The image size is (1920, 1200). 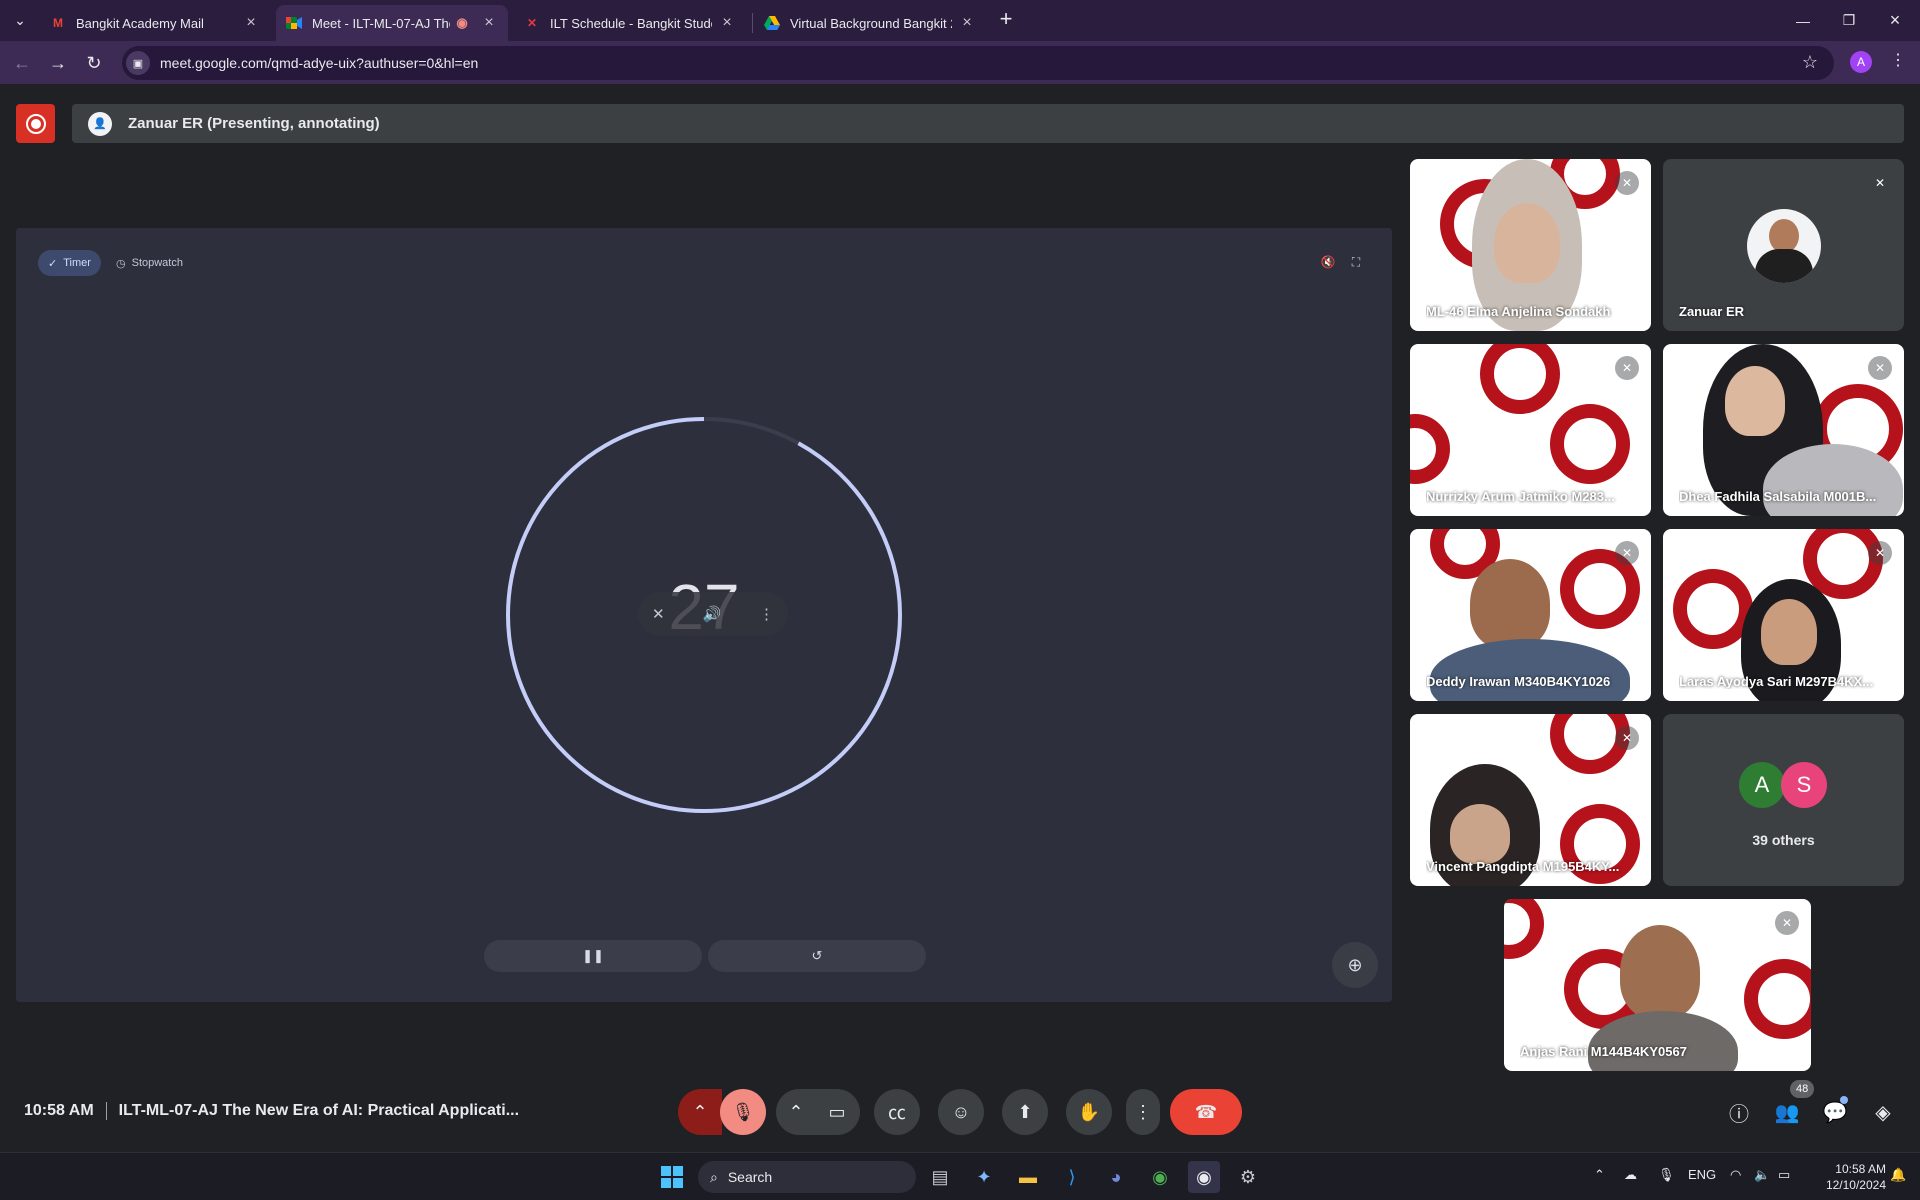 I want to click on present-button: ⬆, so click(x=1025, y=1112).